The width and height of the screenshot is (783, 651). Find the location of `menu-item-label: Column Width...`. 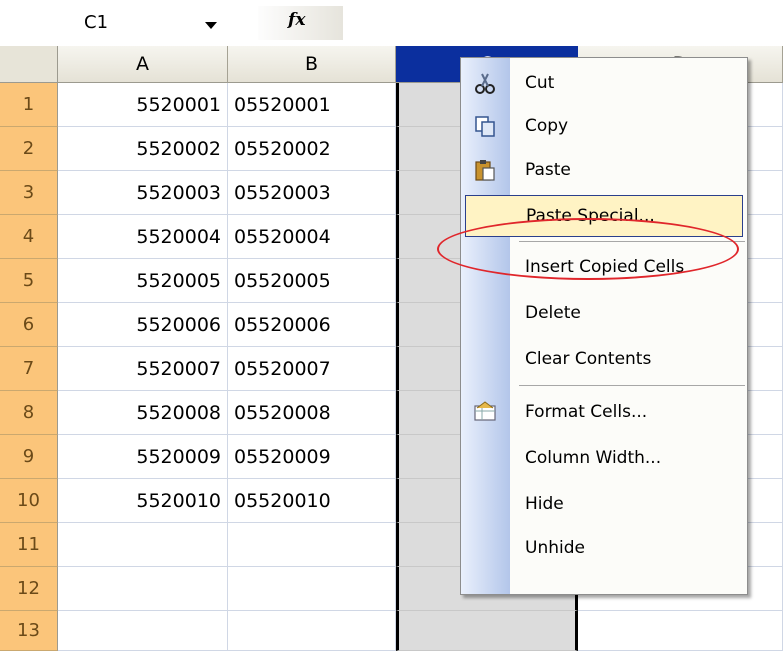

menu-item-label: Column Width... is located at coordinates (593, 458).